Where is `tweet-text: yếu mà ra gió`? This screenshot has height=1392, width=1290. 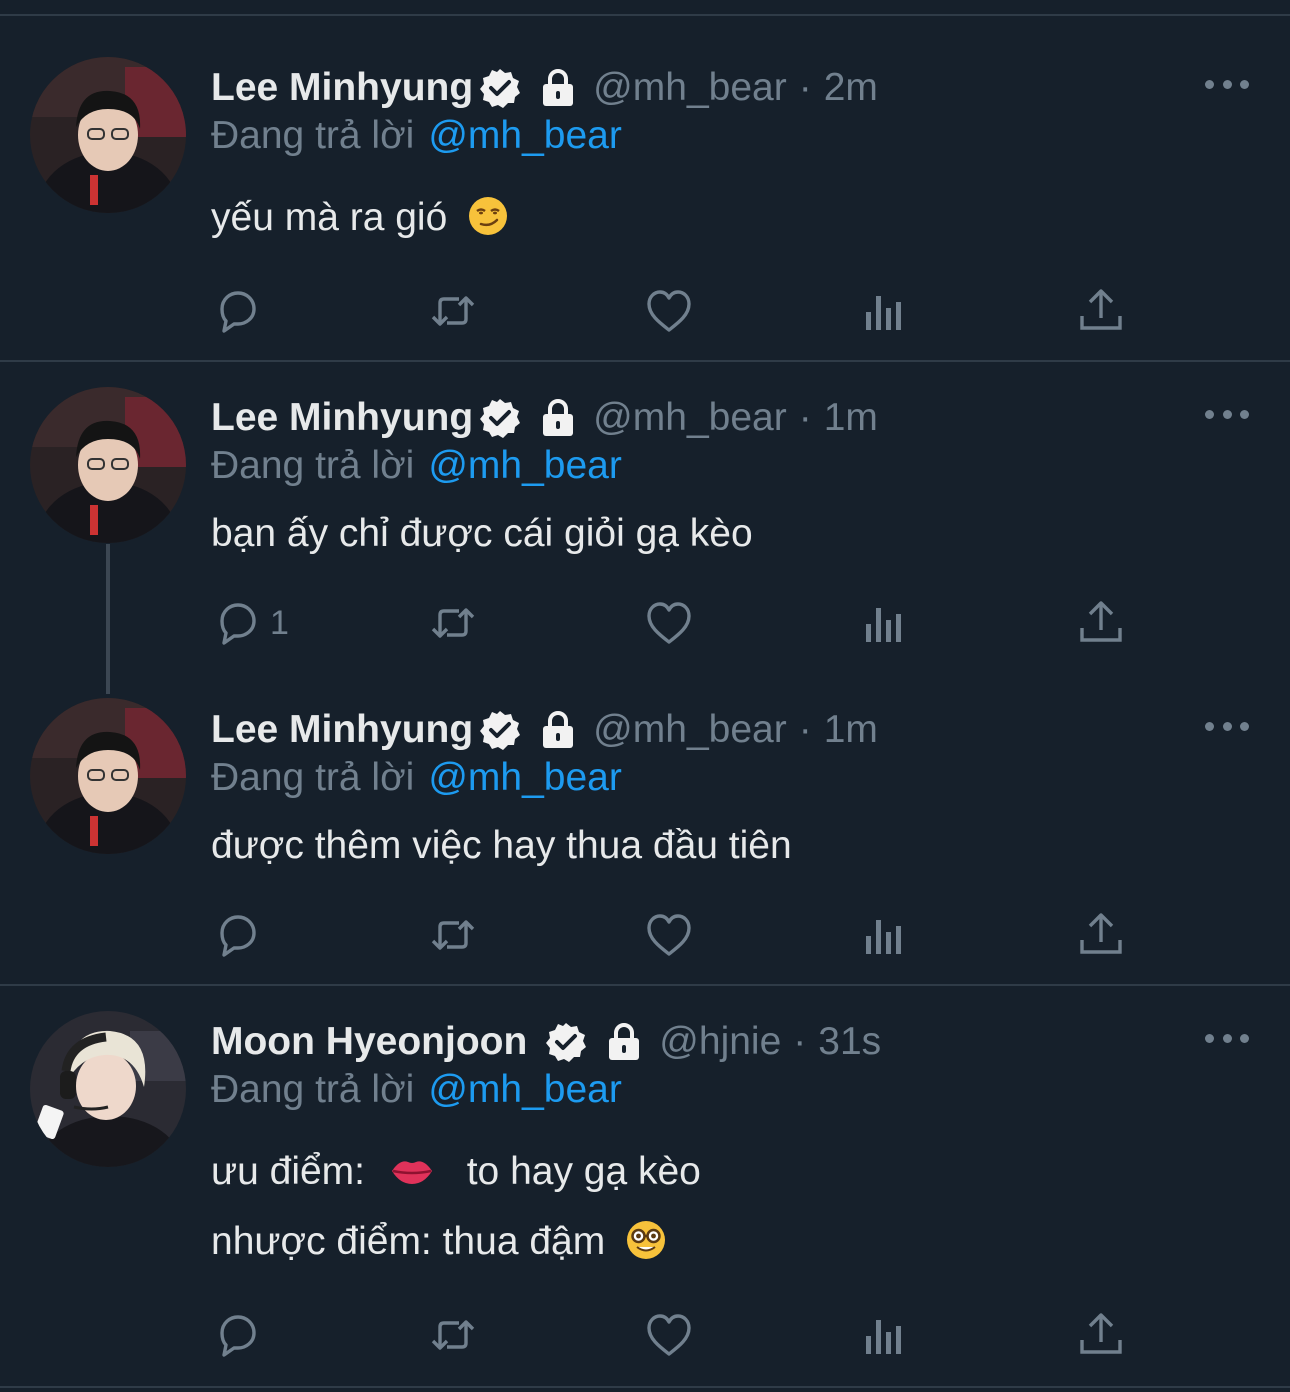 tweet-text: yếu mà ra gió is located at coordinates (359, 218).